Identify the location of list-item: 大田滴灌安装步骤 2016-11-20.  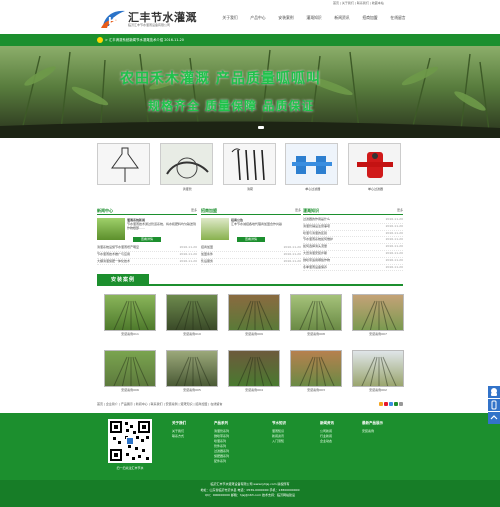
(353, 254).